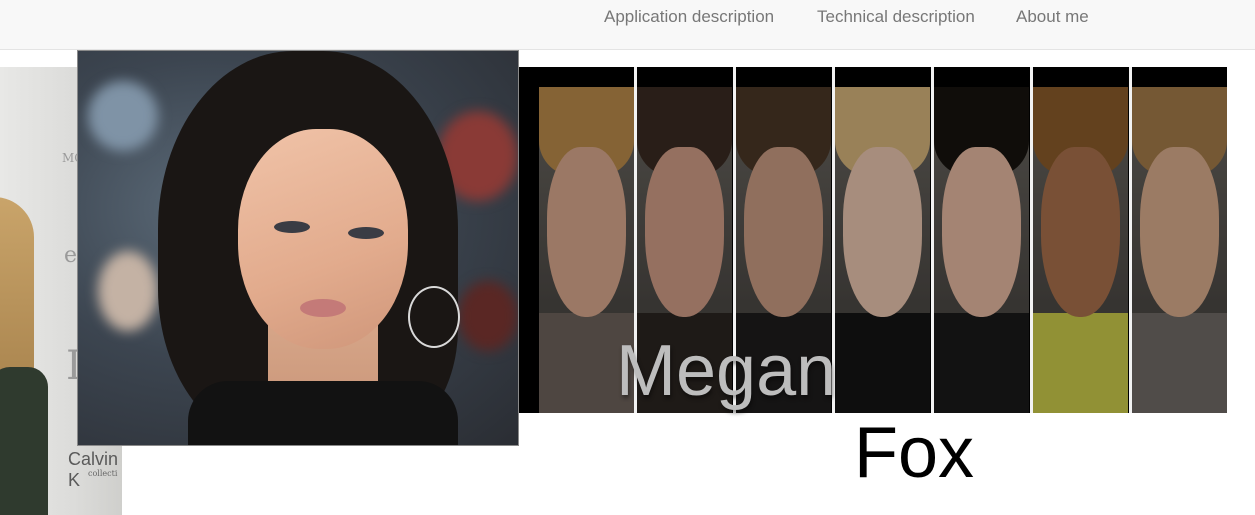 The image size is (1255, 515). I want to click on nav-link-about-me: About me, so click(1052, 17).